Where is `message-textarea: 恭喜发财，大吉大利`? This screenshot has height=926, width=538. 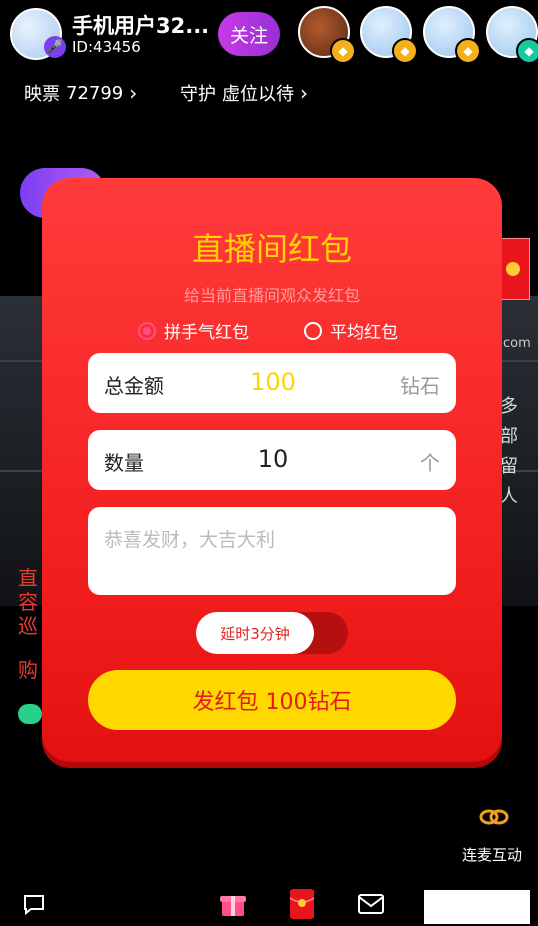
message-textarea: 恭喜发财，大吉大利 is located at coordinates (272, 551).